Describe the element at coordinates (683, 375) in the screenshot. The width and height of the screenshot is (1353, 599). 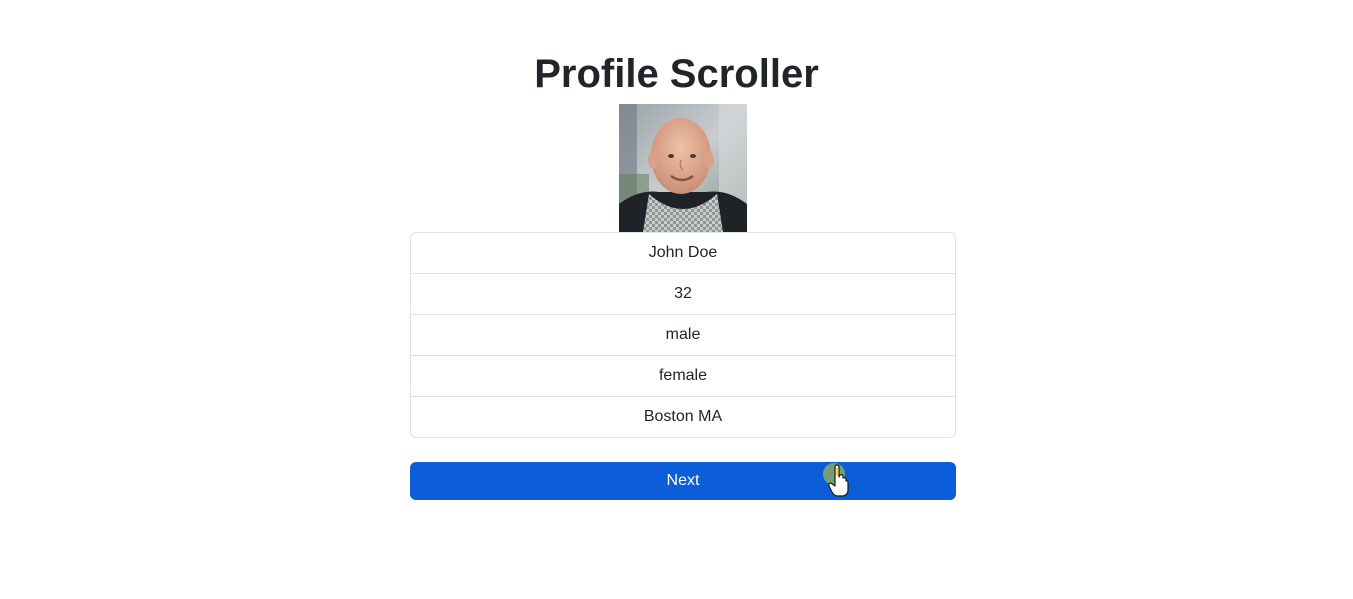
I see `profile-looking-for: female` at that location.